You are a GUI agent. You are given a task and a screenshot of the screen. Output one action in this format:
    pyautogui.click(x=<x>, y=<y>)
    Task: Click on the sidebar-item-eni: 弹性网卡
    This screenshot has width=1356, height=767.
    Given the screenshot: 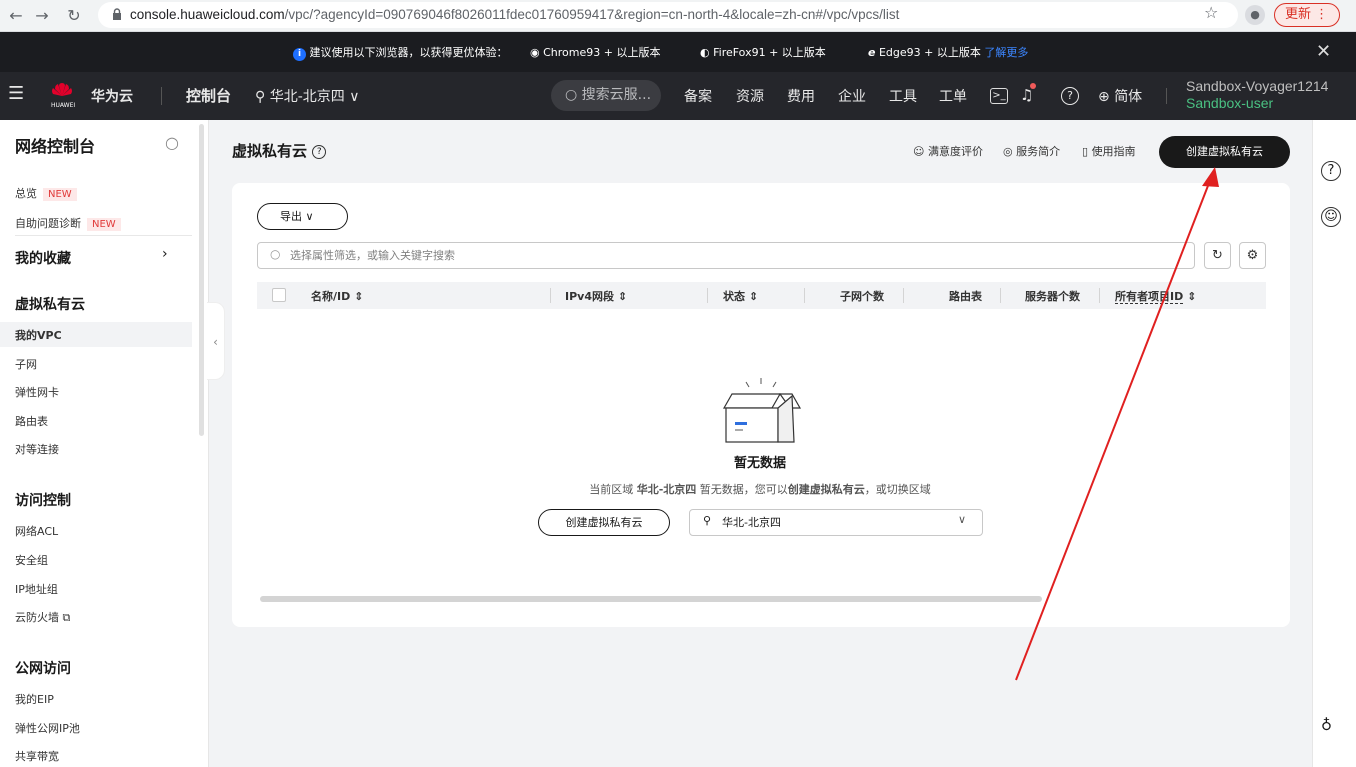 What is the action you would take?
    pyautogui.click(x=37, y=392)
    